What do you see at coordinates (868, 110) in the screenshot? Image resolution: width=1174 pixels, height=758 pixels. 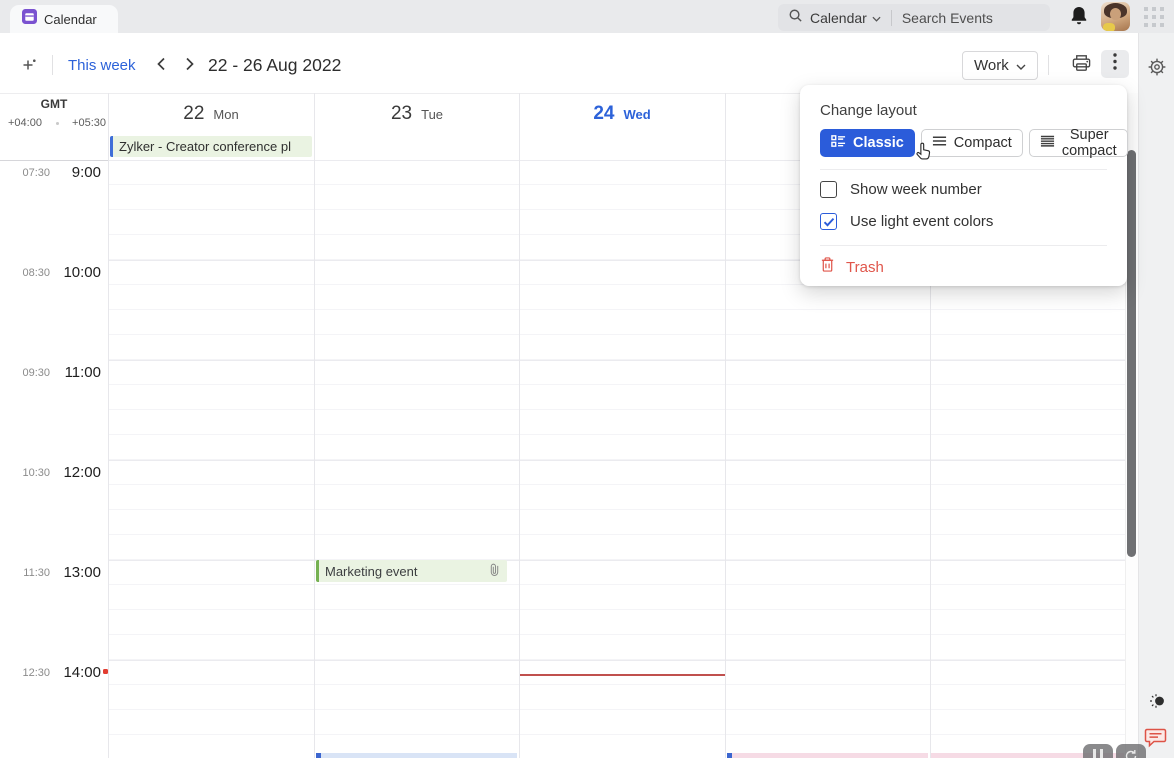 I see `menu-title: Change layout` at bounding box center [868, 110].